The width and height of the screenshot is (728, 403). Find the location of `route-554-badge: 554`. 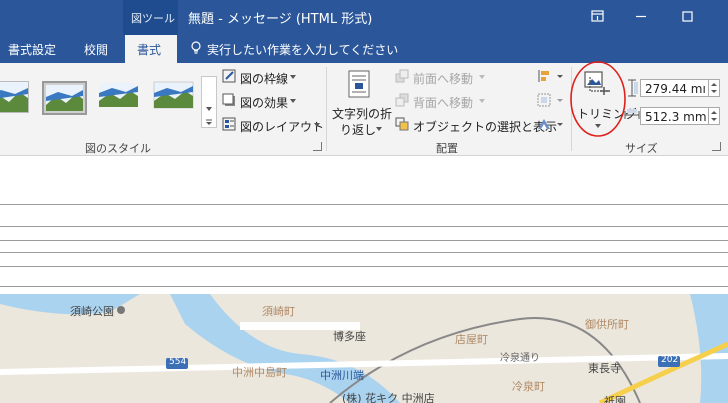

route-554-badge: 554 is located at coordinates (178, 362).